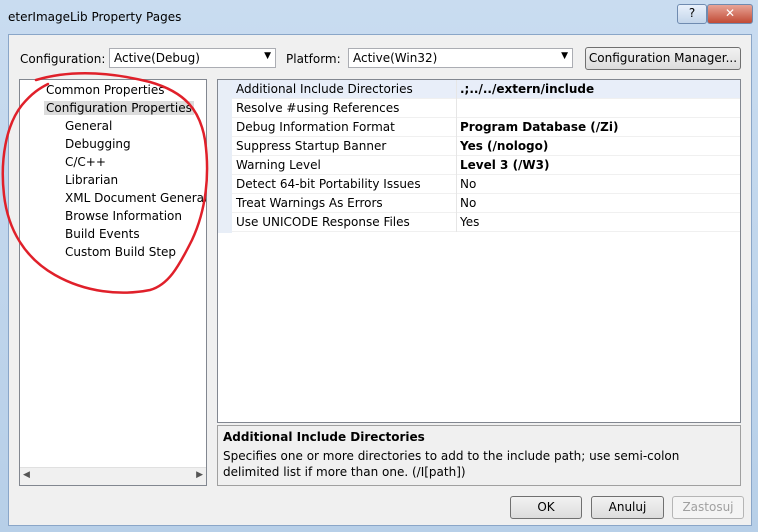 The height and width of the screenshot is (532, 758). Describe the element at coordinates (95, 17) in the screenshot. I see `window-title: eterImageLib Property Pages` at that location.